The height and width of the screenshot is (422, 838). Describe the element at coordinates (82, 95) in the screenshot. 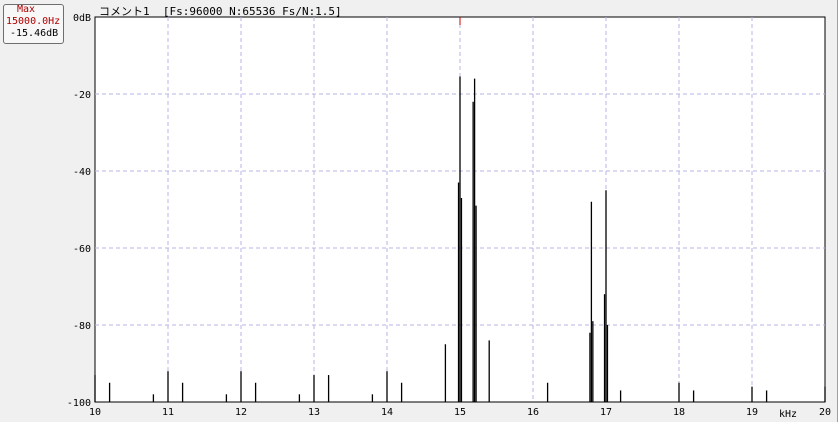

I see `y-tick-label: -20` at that location.